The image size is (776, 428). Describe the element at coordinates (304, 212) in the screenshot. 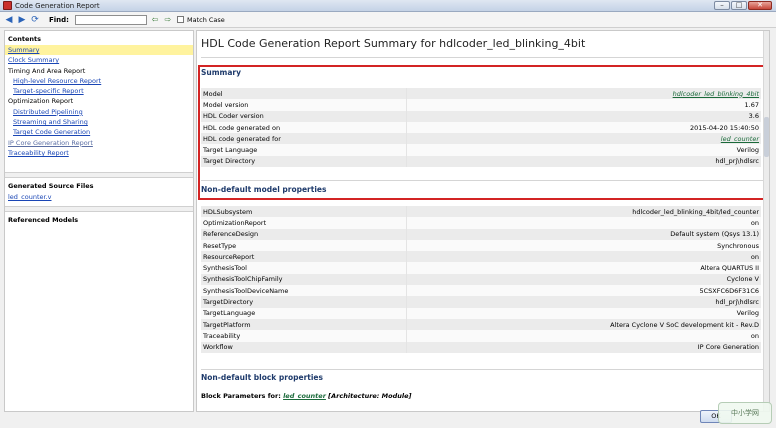

I see `property-name: HDLSubsystem` at that location.